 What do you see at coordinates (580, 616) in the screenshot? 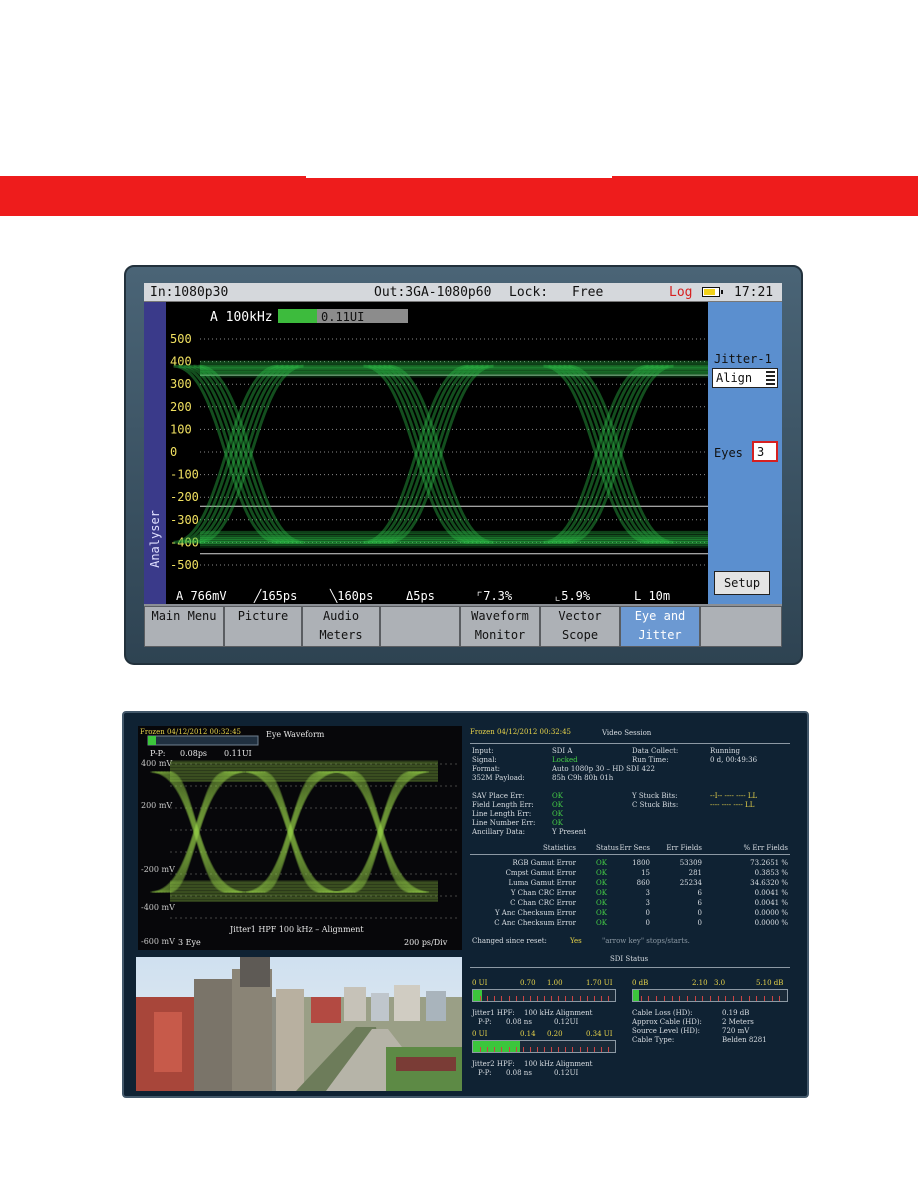
I see `menu-label: Vector` at bounding box center [580, 616].